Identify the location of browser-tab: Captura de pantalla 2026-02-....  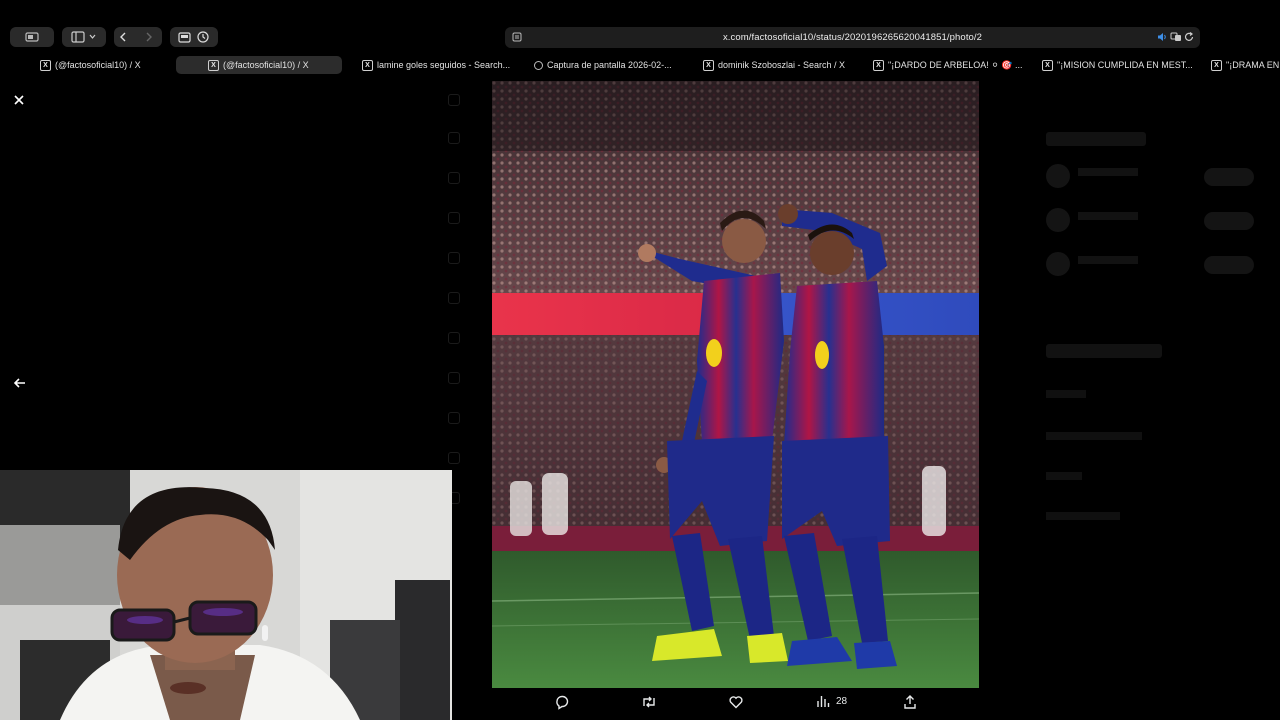
(603, 65).